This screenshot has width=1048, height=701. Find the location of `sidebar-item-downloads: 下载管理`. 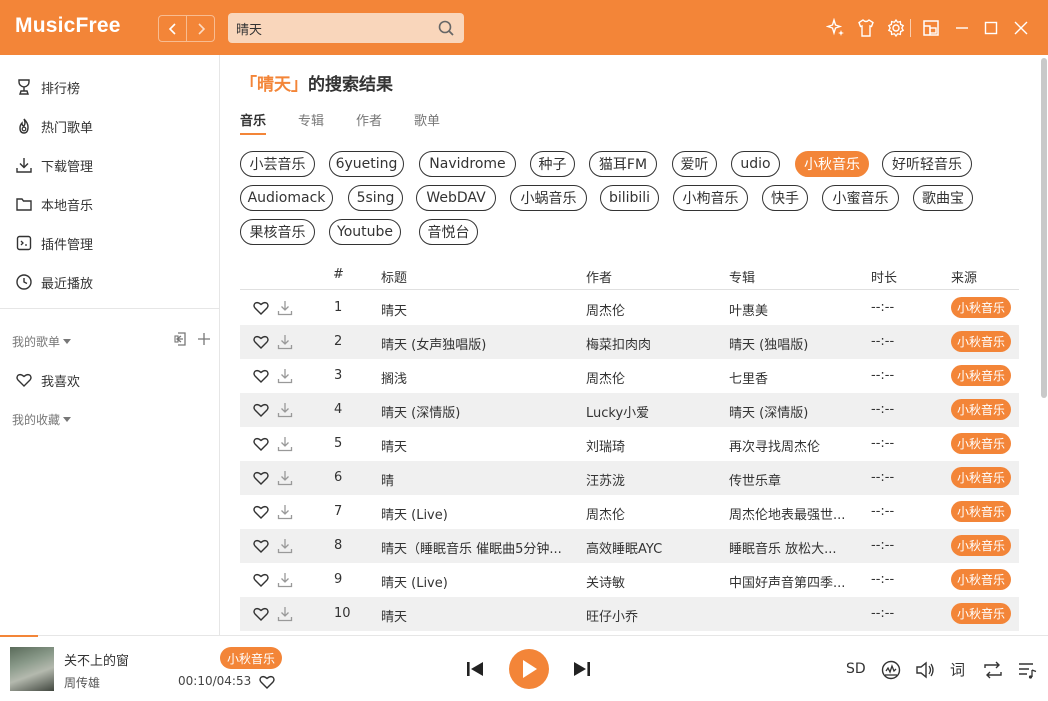

sidebar-item-downloads: 下载管理 is located at coordinates (109, 165).